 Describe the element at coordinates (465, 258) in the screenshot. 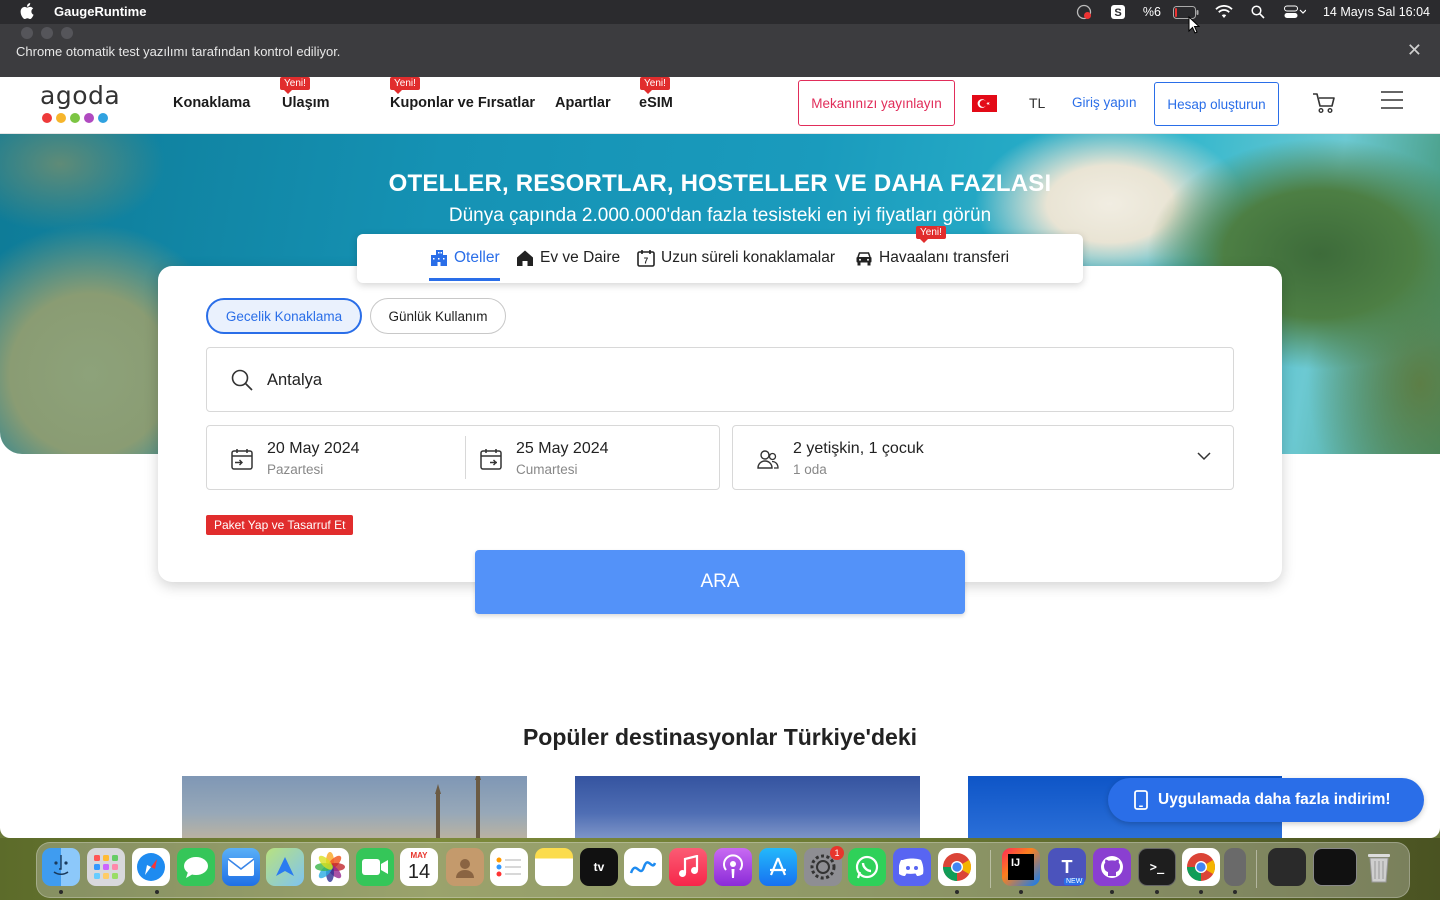

I see `tab-oteller: Oteller` at that location.